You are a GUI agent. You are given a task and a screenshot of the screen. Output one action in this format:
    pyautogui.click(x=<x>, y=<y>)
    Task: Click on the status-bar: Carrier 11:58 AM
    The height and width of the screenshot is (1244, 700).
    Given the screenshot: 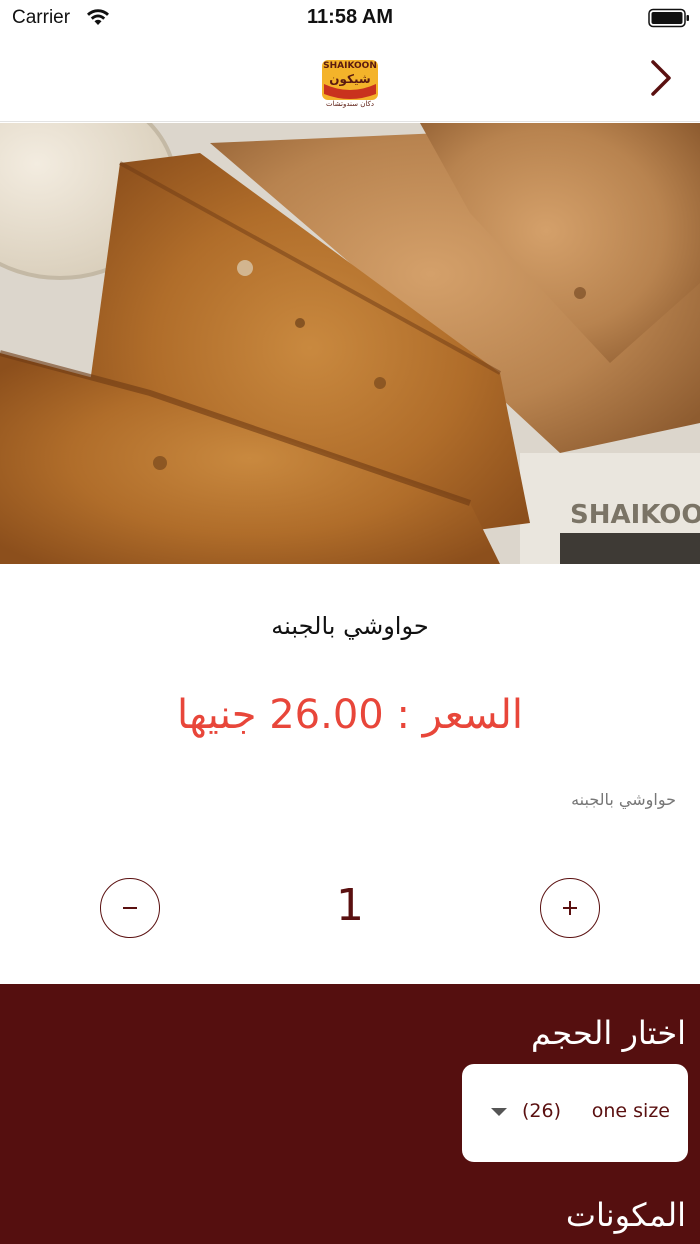 What is the action you would take?
    pyautogui.click(x=350, y=20)
    